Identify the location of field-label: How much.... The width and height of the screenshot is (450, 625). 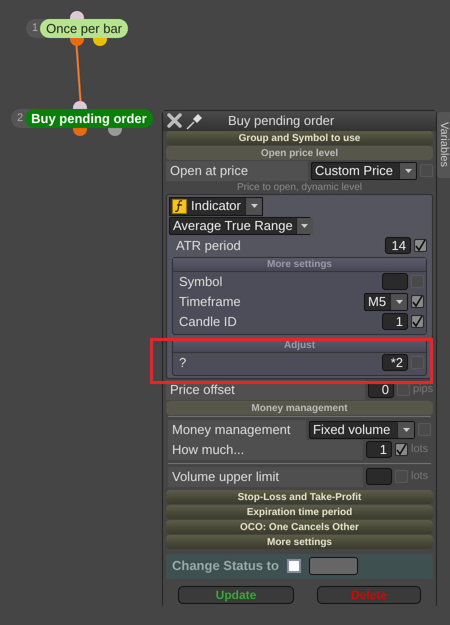
(265, 450).